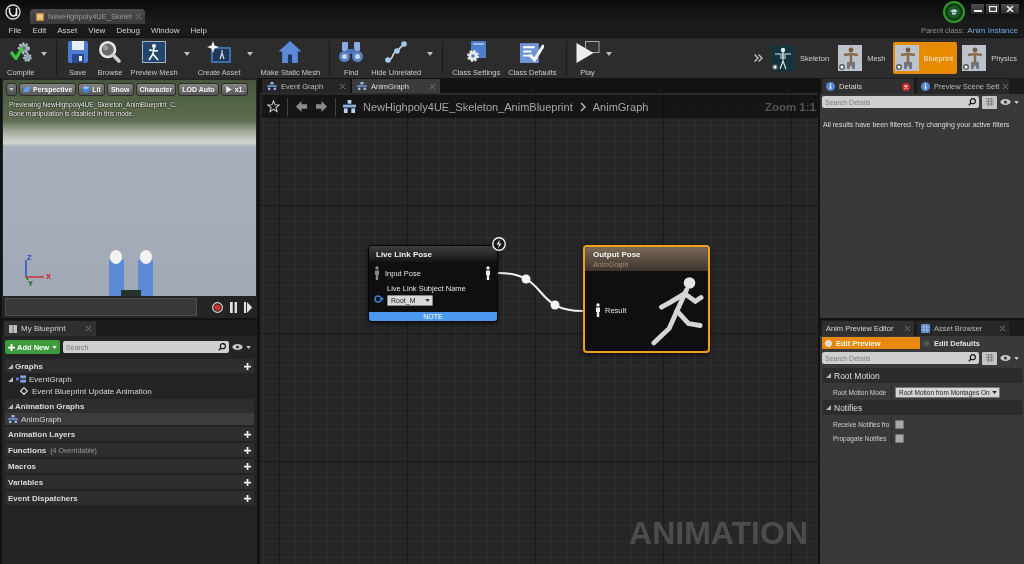 This screenshot has width=1024, height=564. What do you see at coordinates (290, 52) in the screenshot?
I see `house-icon` at bounding box center [290, 52].